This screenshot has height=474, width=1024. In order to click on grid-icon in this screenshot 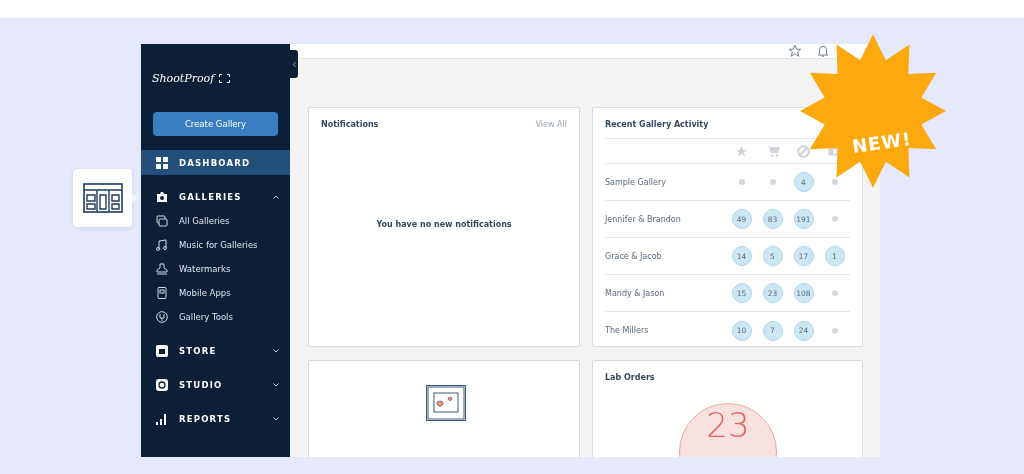, I will do `click(162, 162)`.